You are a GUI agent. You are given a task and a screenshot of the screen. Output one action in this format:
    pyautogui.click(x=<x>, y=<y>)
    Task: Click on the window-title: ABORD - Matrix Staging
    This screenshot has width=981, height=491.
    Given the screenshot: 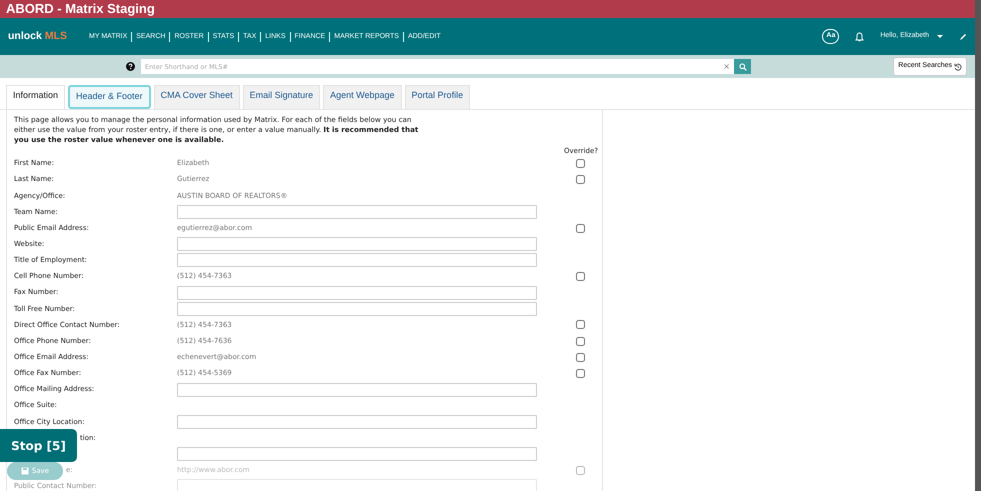 What is the action you would take?
    pyautogui.click(x=487, y=9)
    